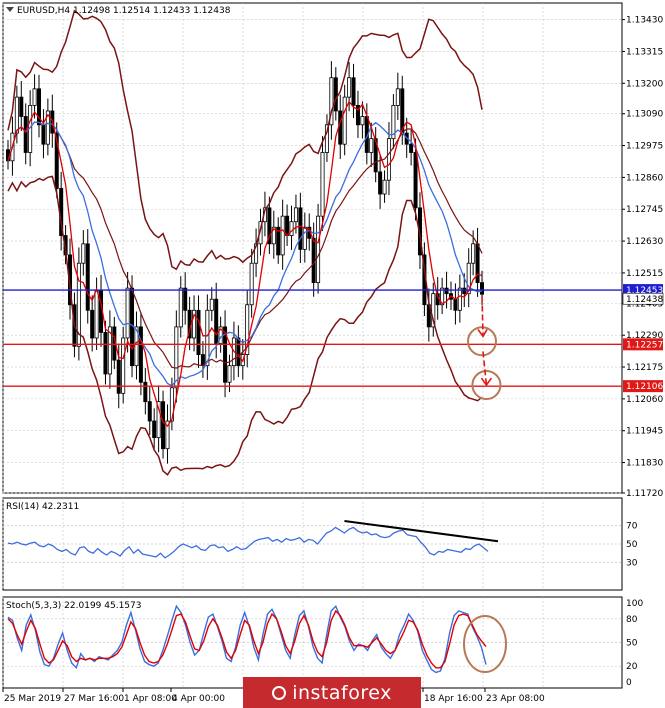  I want to click on time-label: 4 Apr 00:00, so click(198, 699).